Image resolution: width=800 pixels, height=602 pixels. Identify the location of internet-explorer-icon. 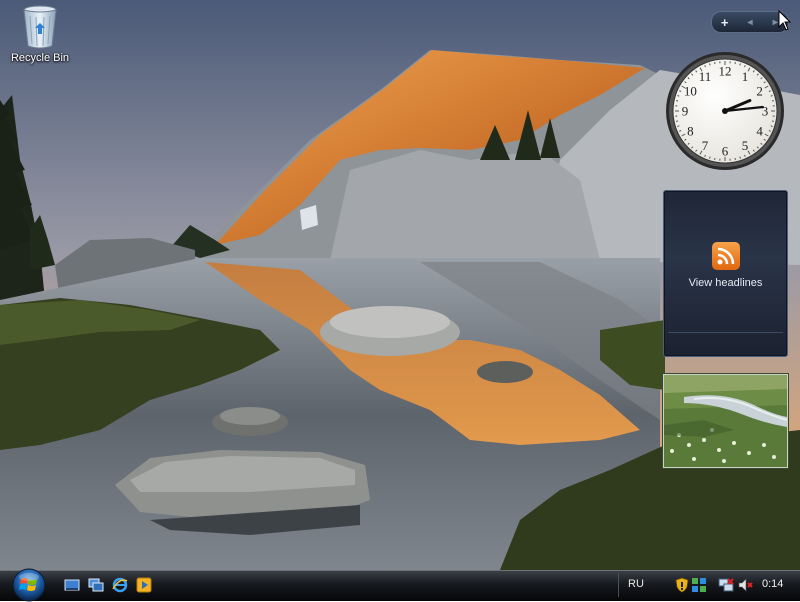
(120, 585).